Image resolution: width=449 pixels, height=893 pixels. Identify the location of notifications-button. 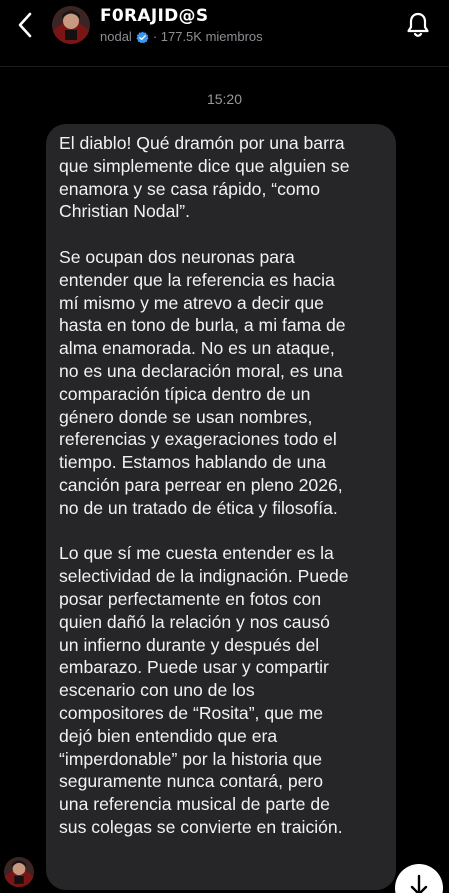
(418, 25).